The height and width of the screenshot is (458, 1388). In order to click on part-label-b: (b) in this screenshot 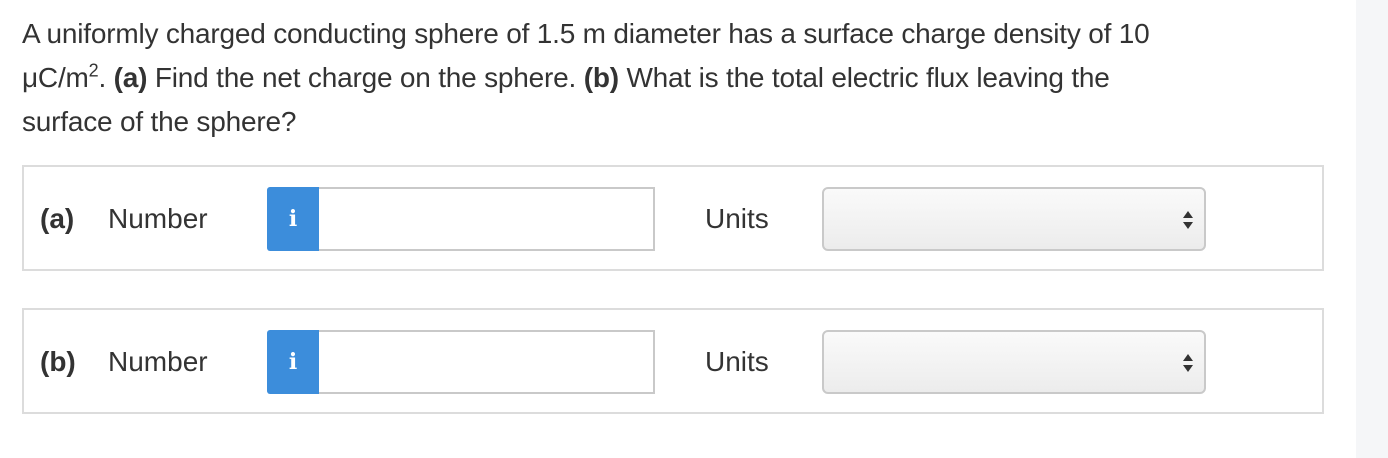, I will do `click(58, 361)`.